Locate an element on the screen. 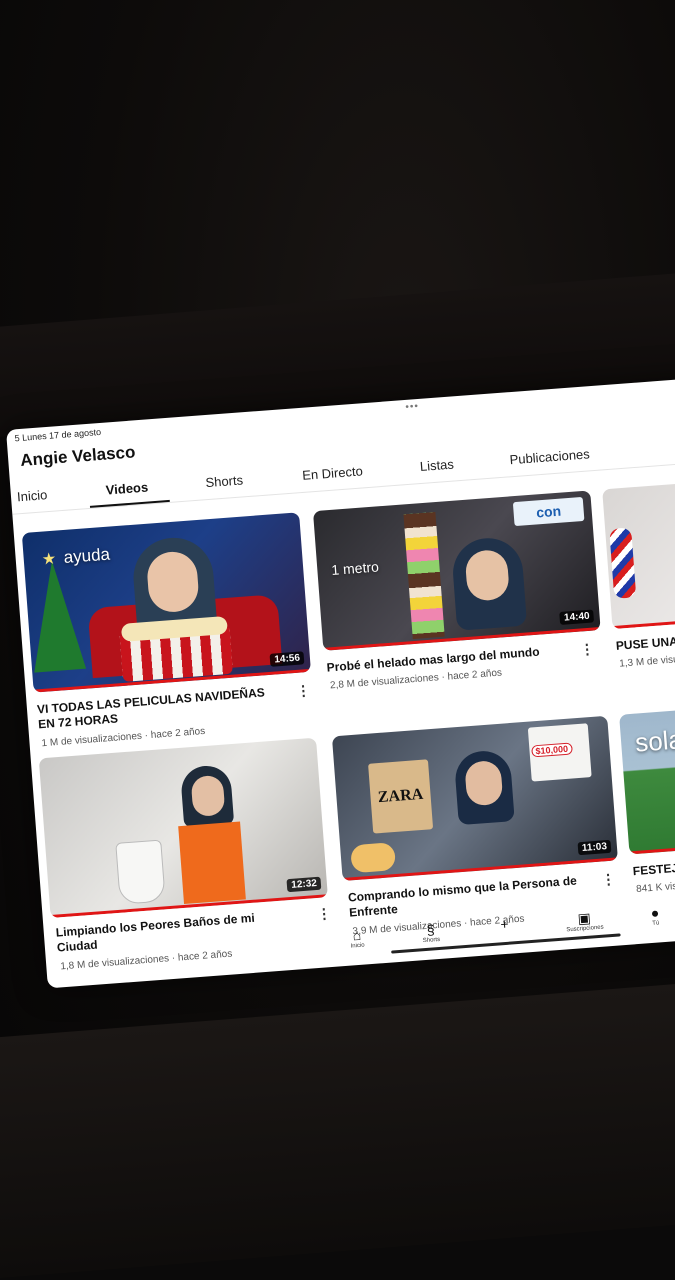 The height and width of the screenshot is (1280, 675). tab-videos: Videos is located at coordinates (126, 489).